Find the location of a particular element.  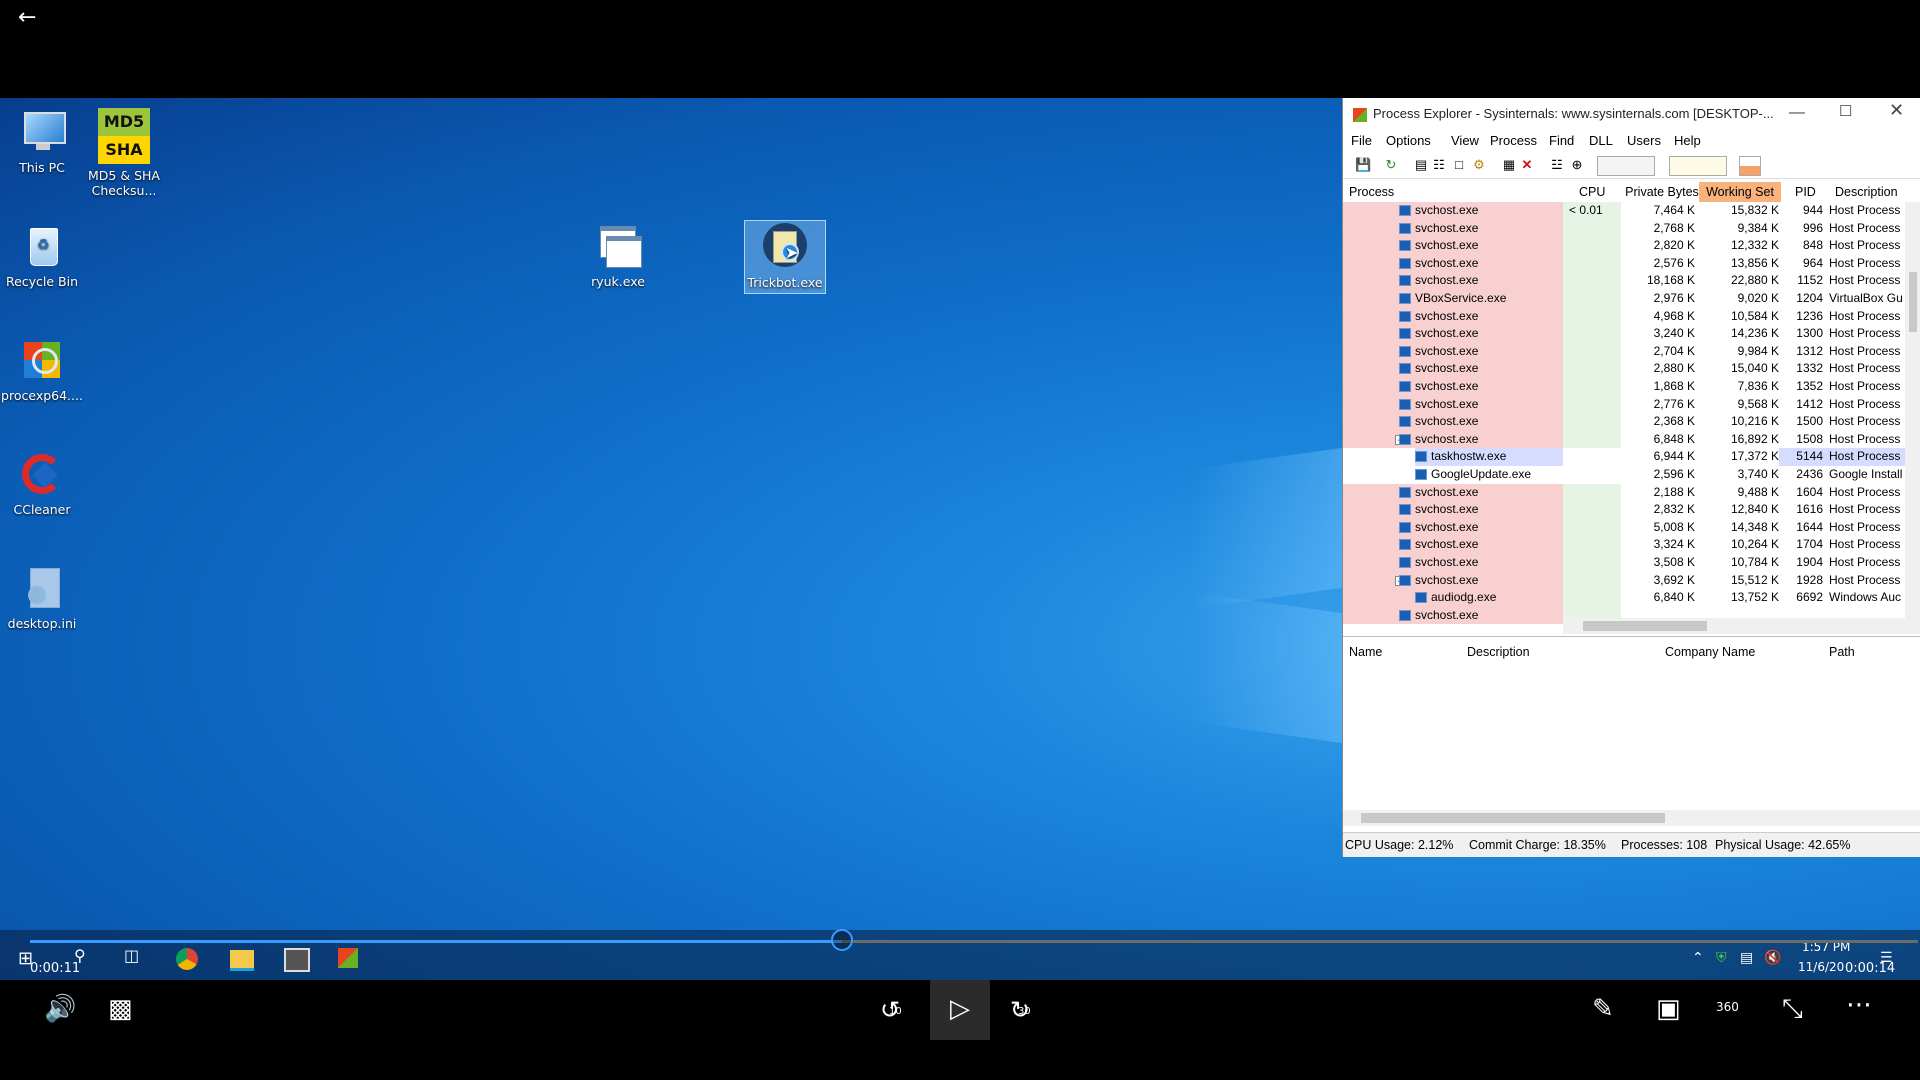

menu-process: Process is located at coordinates (1513, 140).